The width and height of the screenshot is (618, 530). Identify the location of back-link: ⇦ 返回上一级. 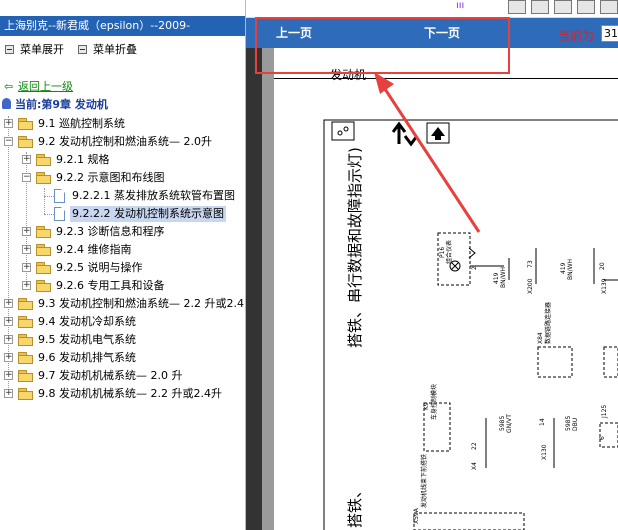
(38, 87).